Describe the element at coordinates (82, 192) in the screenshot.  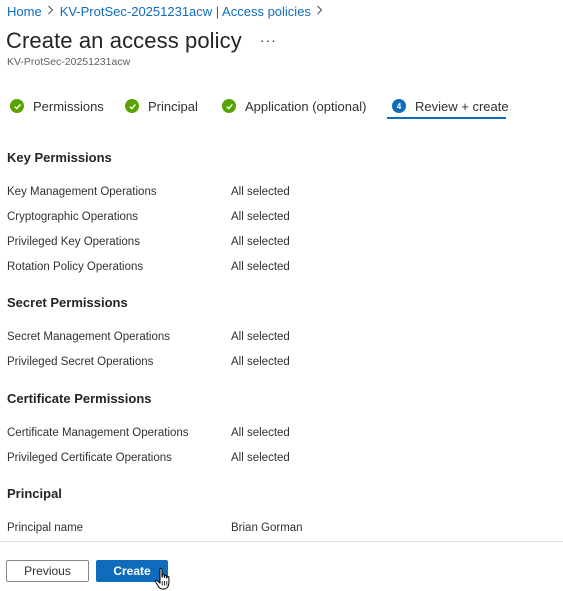
I see `row-label: Key Management Operations` at that location.